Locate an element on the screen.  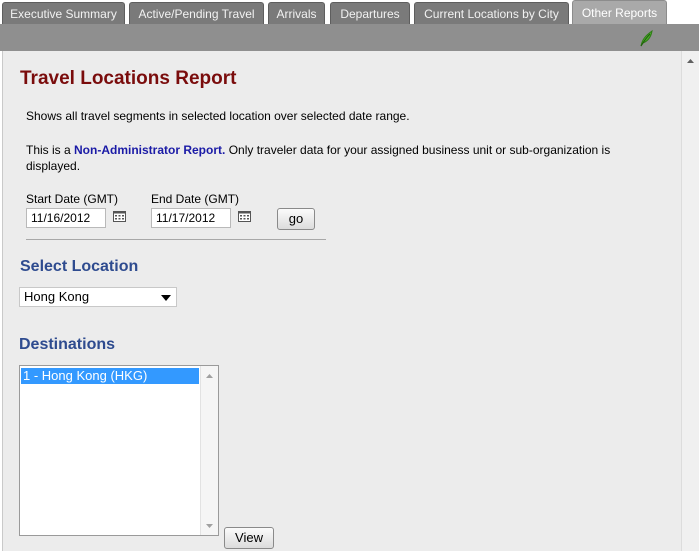
start-date-input: 11/16/2012 is located at coordinates (66, 218).